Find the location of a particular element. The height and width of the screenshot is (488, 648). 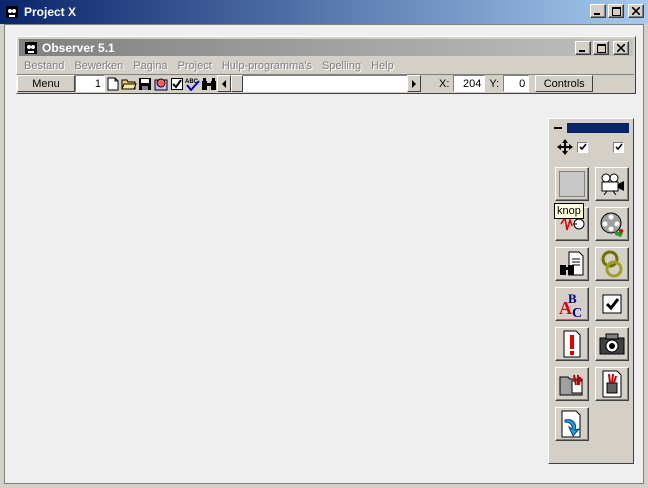

checkmark-icon is located at coordinates (177, 84).